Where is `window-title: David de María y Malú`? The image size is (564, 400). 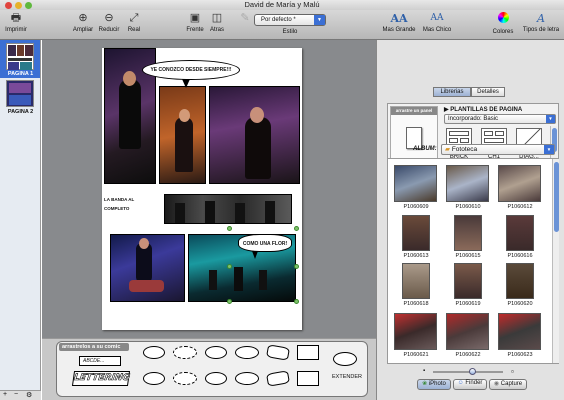 window-title: David de María y Malú is located at coordinates (282, 4).